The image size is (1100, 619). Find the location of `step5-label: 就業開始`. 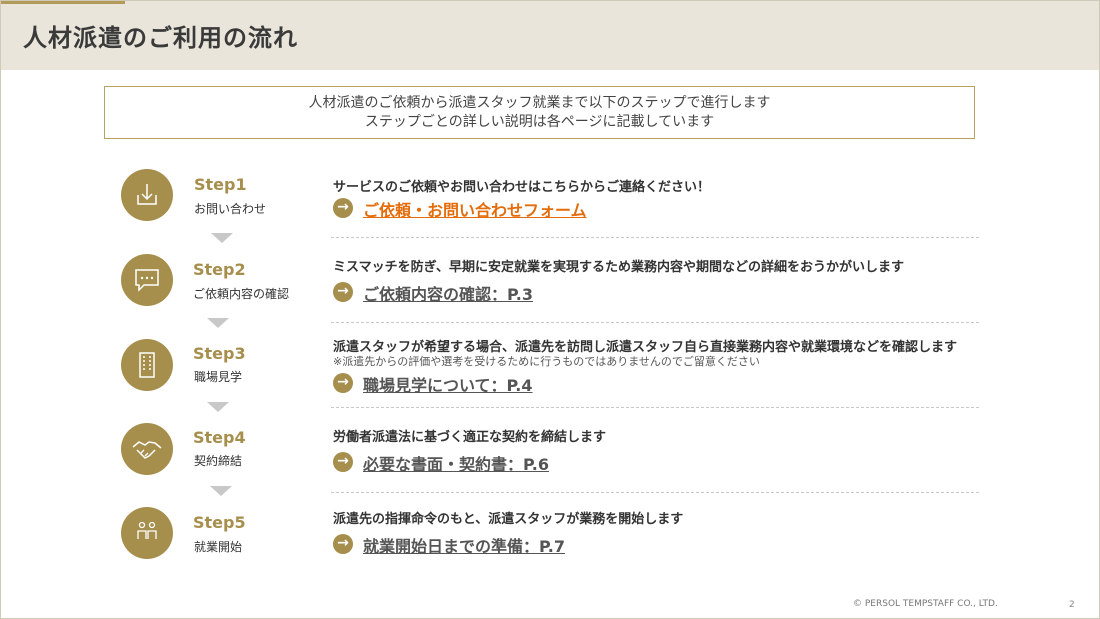

step5-label: 就業開始 is located at coordinates (218, 547).